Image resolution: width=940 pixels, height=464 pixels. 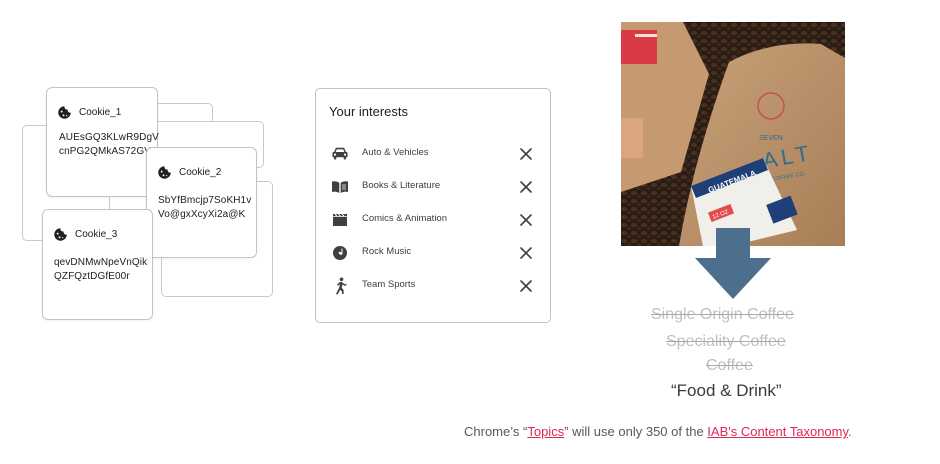 I want to click on cookie-name: Cookie_2, so click(x=200, y=172).